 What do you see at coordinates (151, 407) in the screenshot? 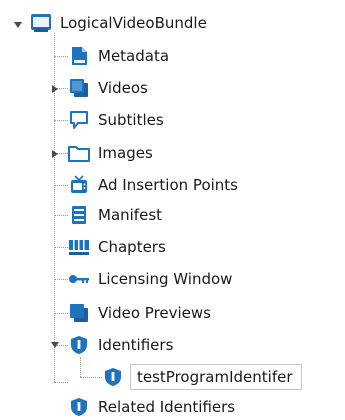
I see `tree-node-related-identifiers: Related Identifiers` at bounding box center [151, 407].